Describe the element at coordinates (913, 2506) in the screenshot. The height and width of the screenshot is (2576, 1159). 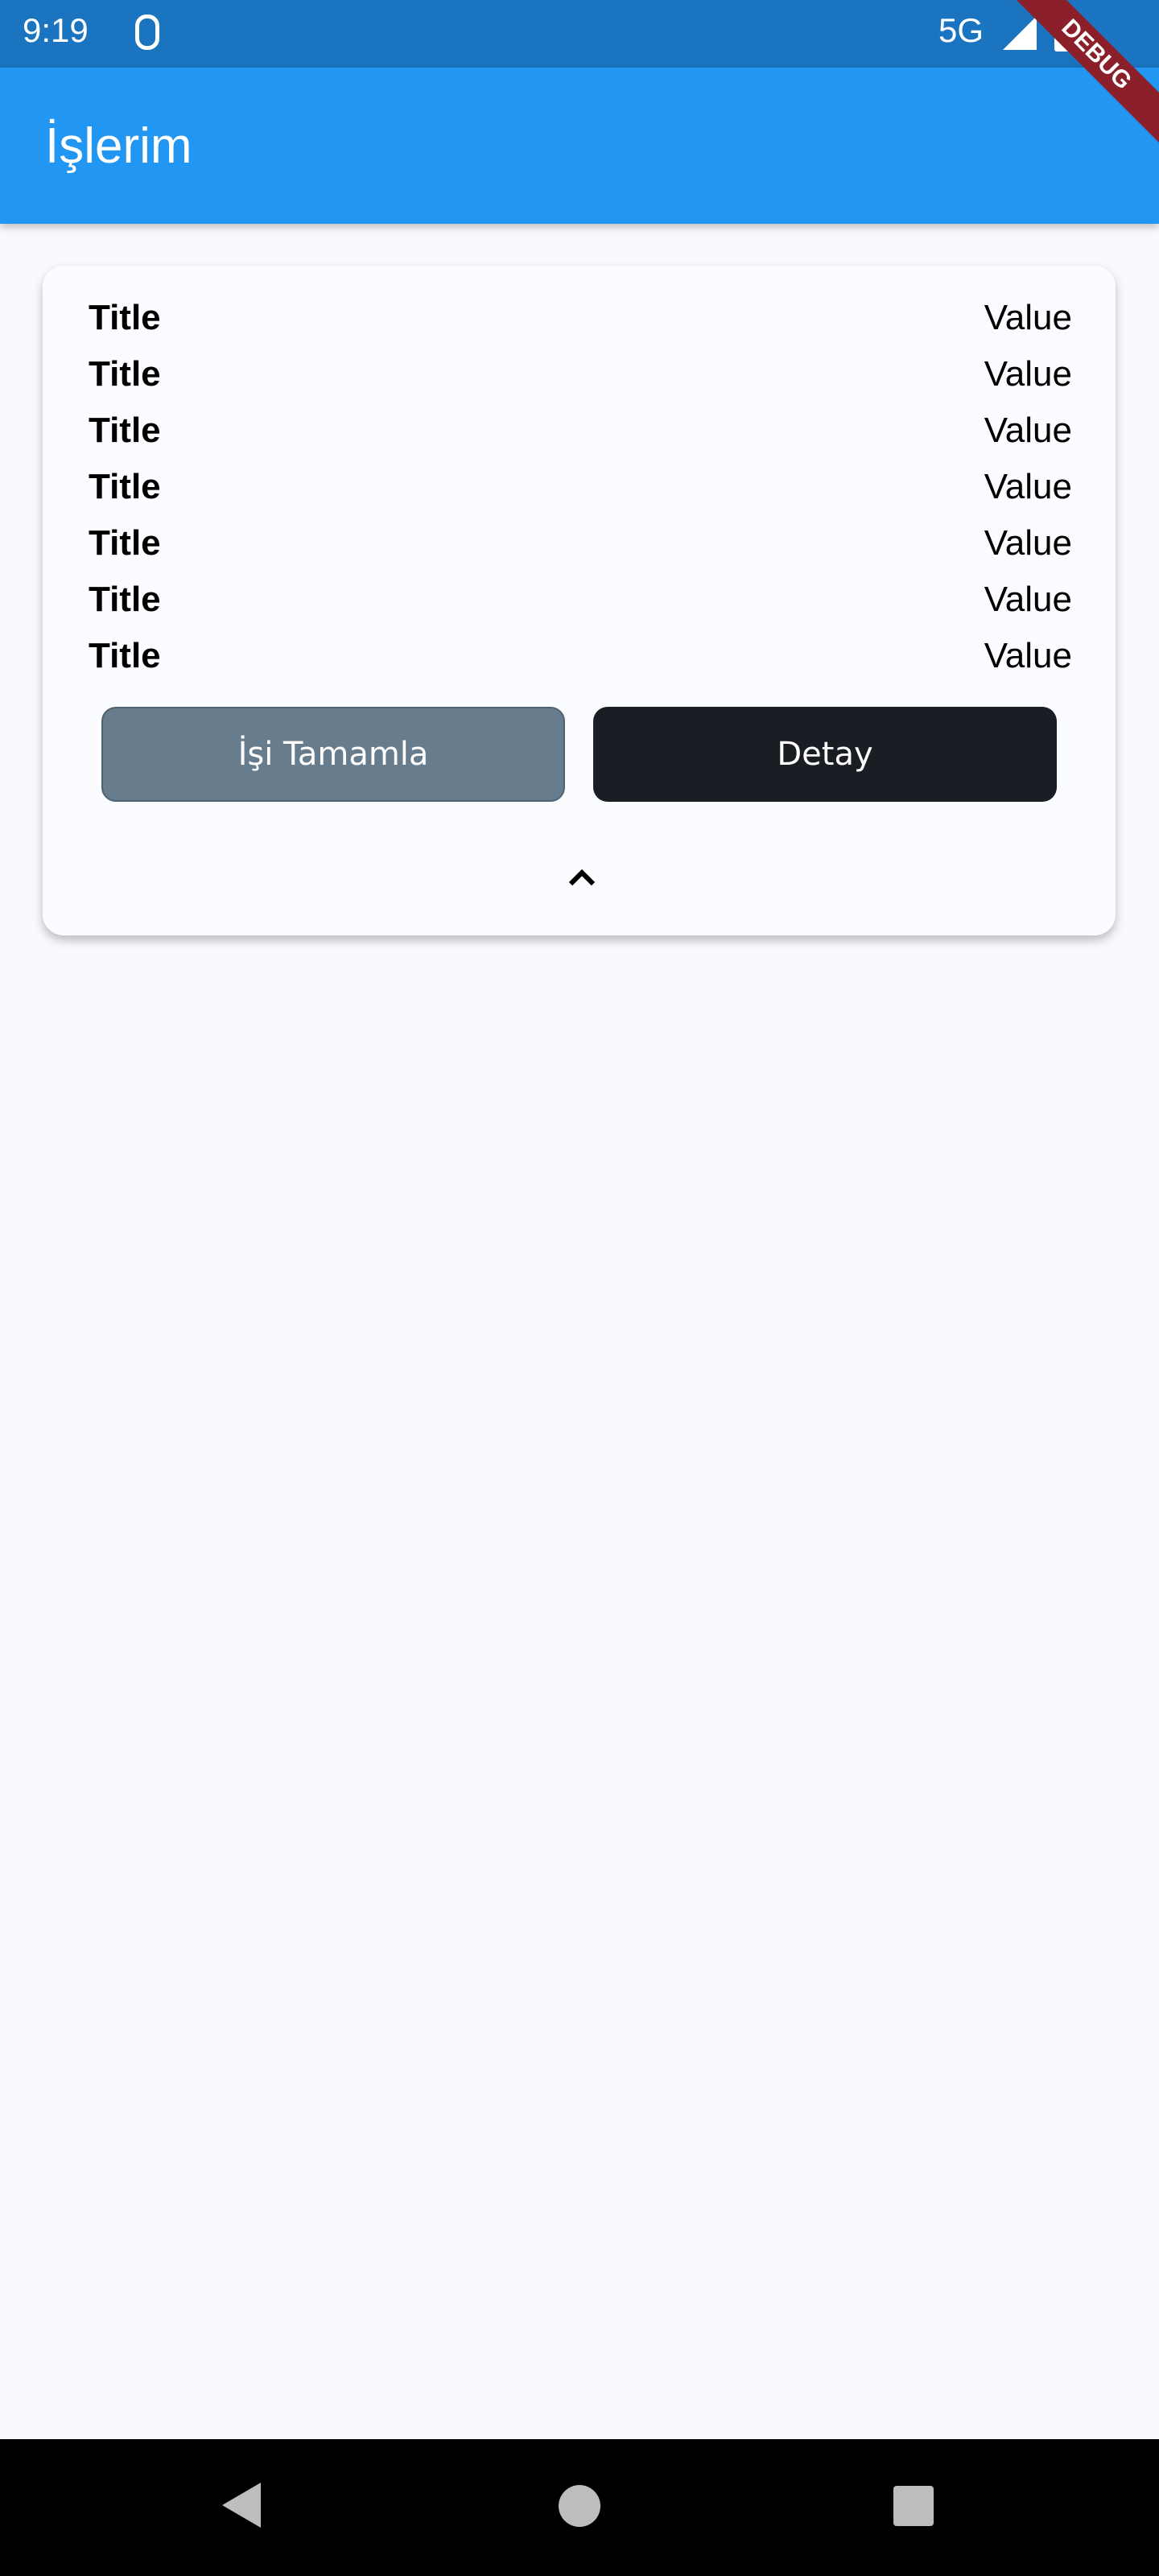
I see `recent-apps-icon` at that location.